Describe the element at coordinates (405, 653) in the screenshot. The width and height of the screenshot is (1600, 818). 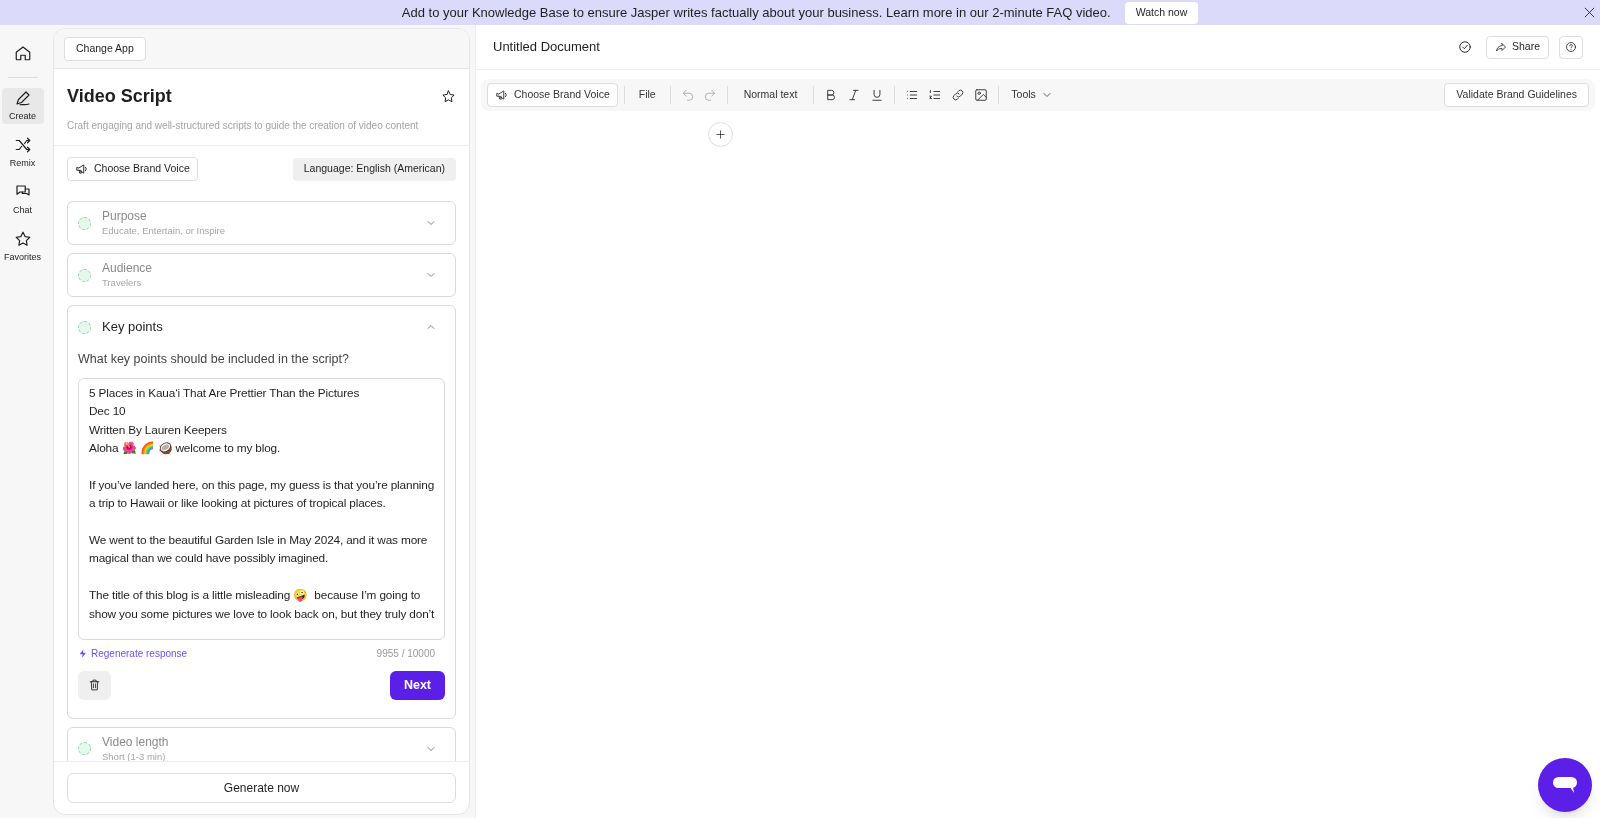
I see `character-counter: 9955 / 10000` at that location.